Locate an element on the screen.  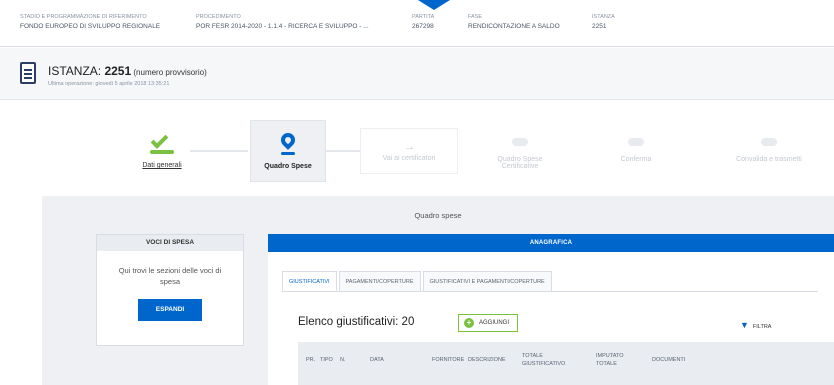
column-header: DOCUMENTI is located at coordinates (668, 360).